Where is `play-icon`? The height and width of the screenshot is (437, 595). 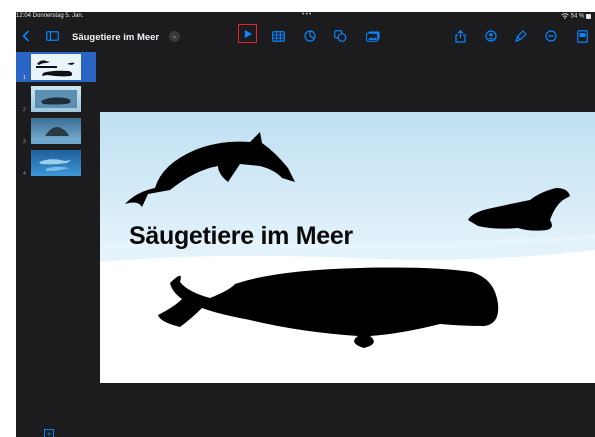 play-icon is located at coordinates (248, 33).